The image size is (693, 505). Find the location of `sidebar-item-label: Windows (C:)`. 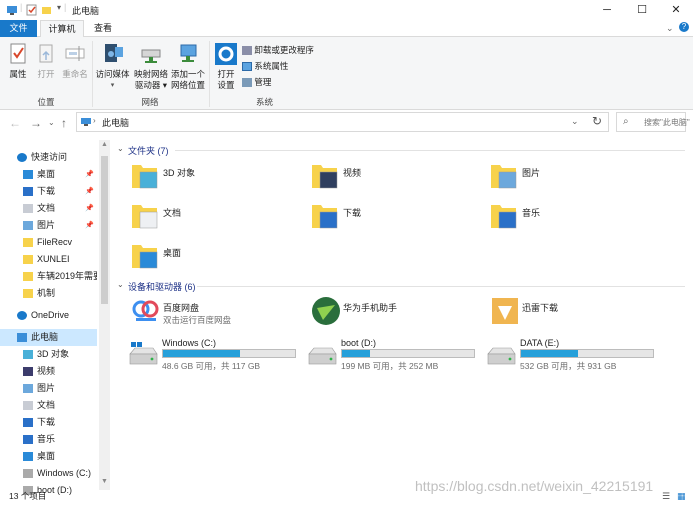

sidebar-item-label: Windows (C:) is located at coordinates (64, 473).